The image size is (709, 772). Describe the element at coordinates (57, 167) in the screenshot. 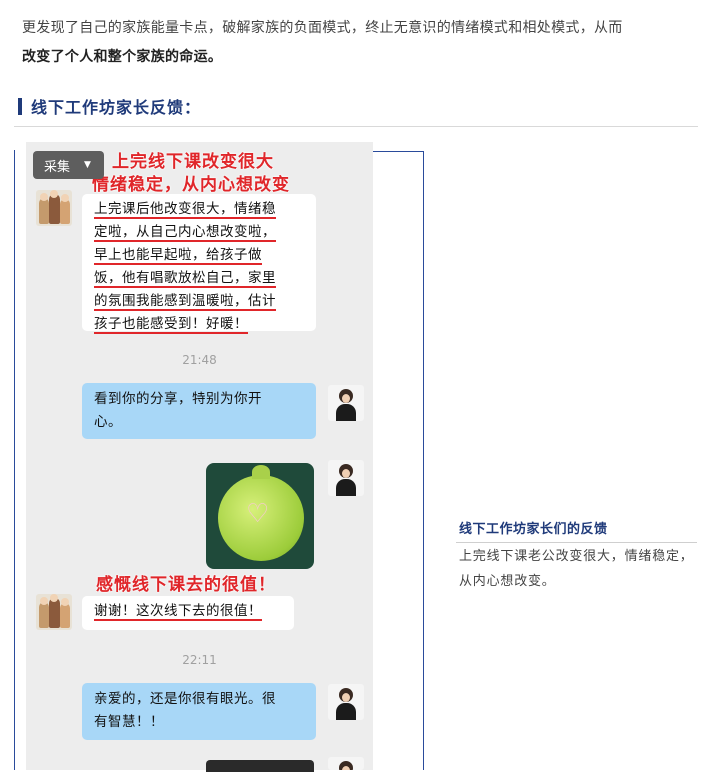

I see `collect-label: 采集` at that location.